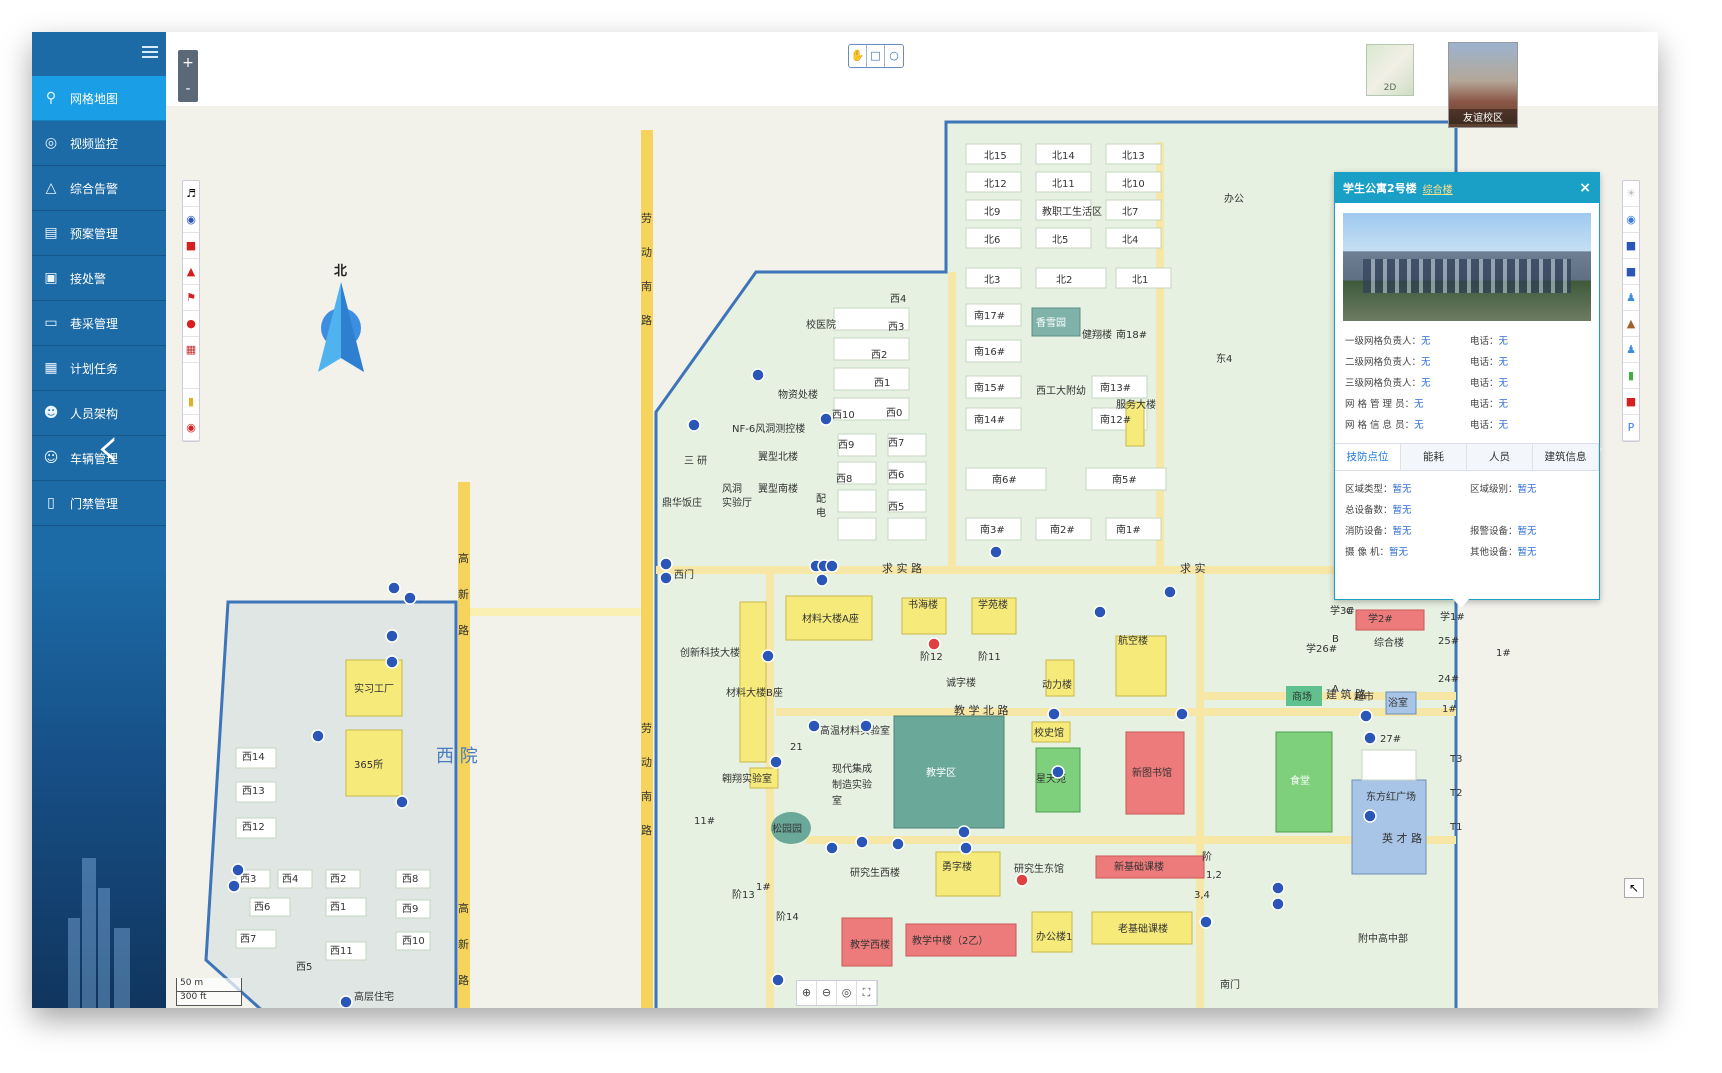 This screenshot has width=1722, height=1073. I want to click on menu-toggle-icon, so click(150, 54).